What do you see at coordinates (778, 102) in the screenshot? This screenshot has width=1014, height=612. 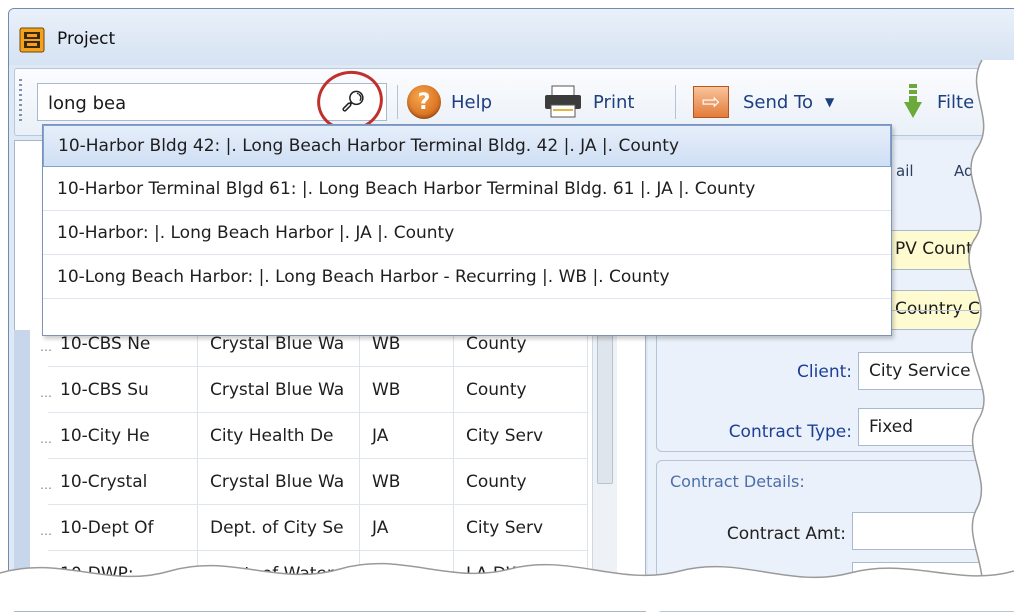 I see `send-to-label: Send To` at bounding box center [778, 102].